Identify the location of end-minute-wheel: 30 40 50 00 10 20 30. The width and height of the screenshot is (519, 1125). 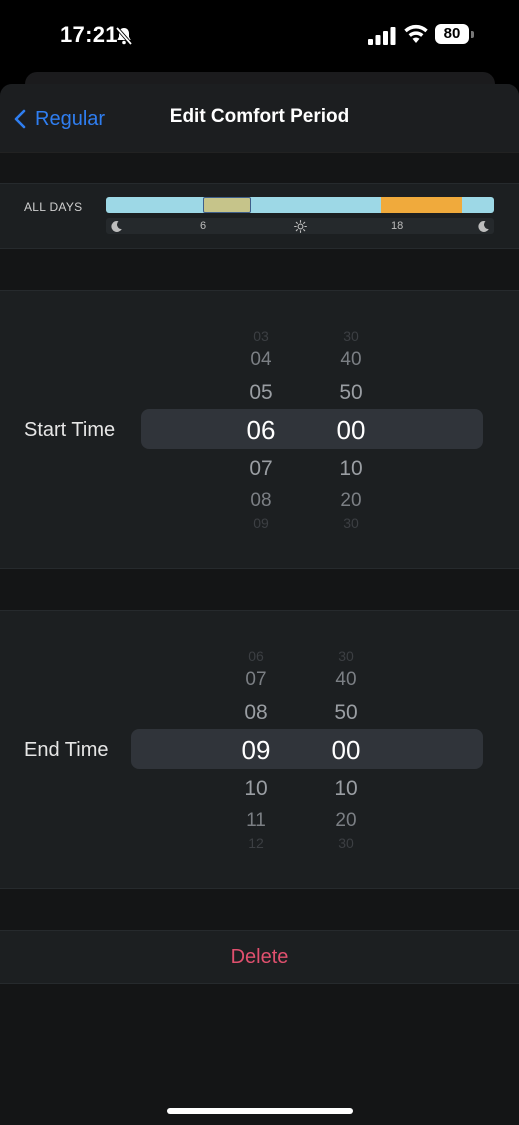
(346, 749).